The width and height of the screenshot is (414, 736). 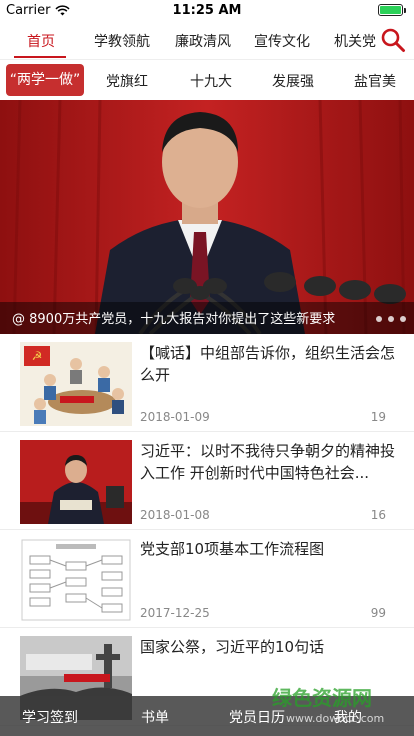 I want to click on nav-item-home: 首页, so click(x=41, y=41).